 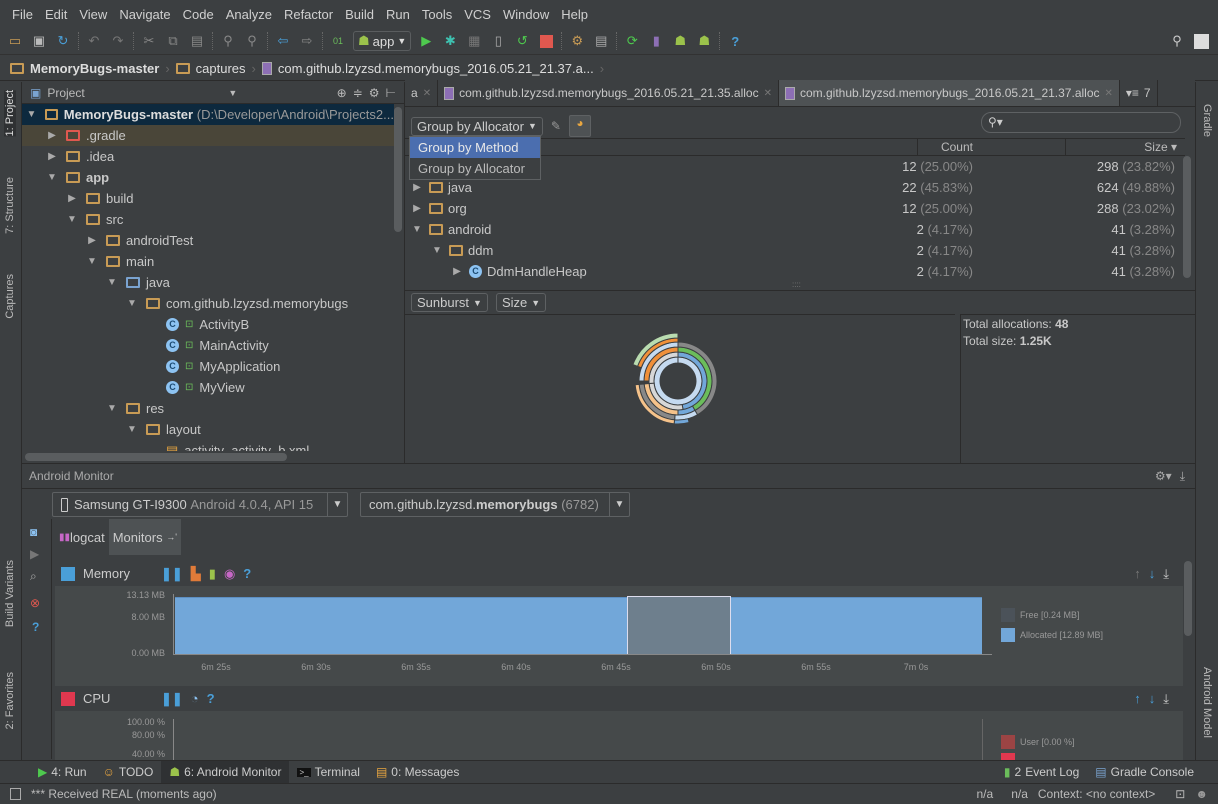 I want to click on find-icon: ⚲, so click(x=228, y=41).